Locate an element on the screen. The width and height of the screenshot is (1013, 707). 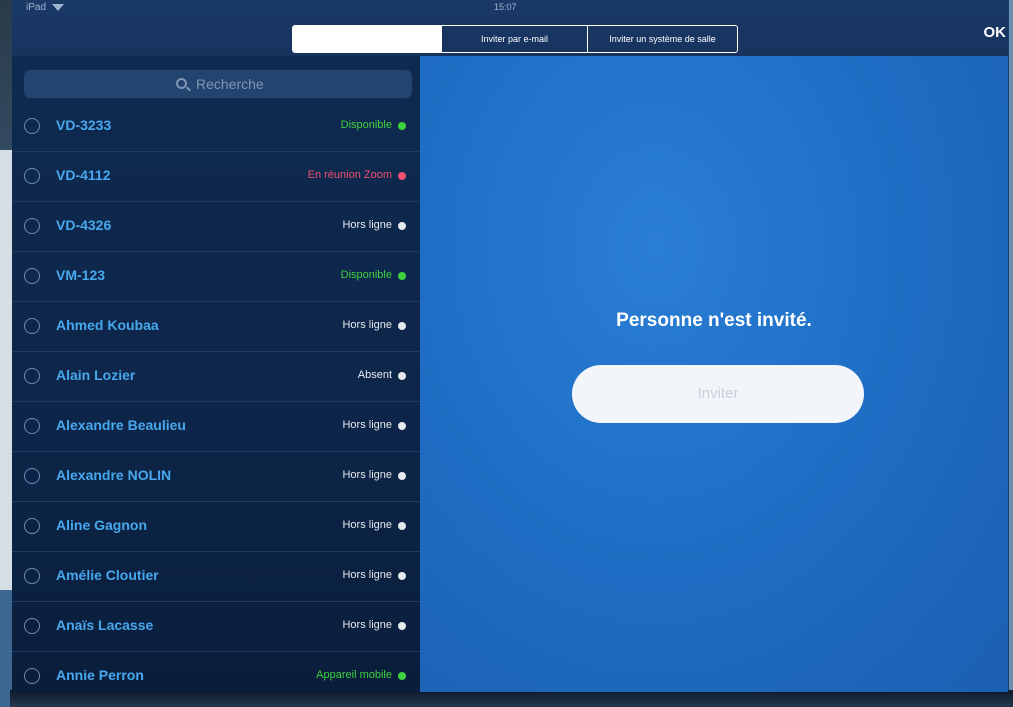
contact-status: En réunion Zoom is located at coordinates (349, 175).